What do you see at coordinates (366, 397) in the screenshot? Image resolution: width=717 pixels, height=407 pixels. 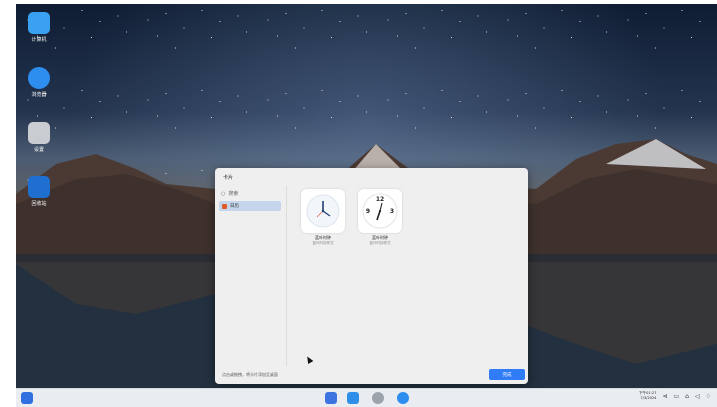 I see `taskbar: 下午01:27 7/3/2024 ⊲ ▭ ⌂ ◁ ♢` at bounding box center [366, 397].